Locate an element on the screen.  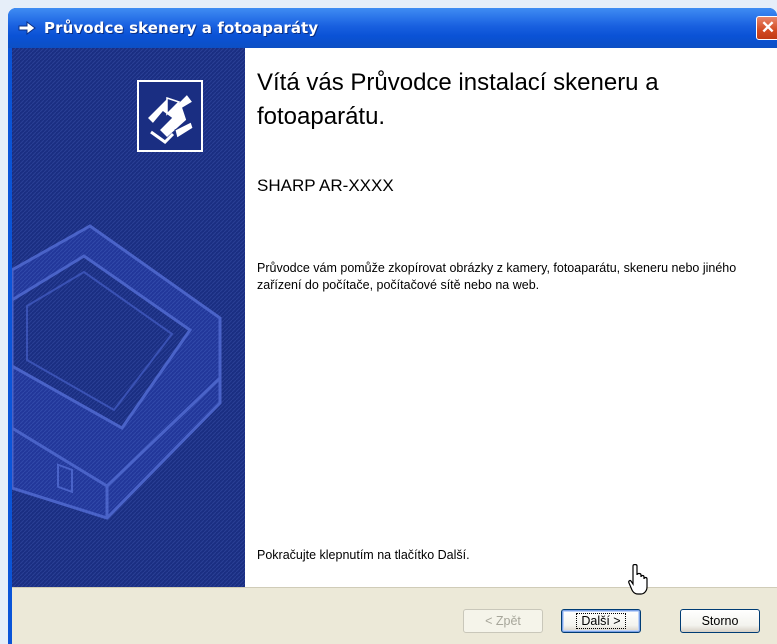
wizard-arrow-icon is located at coordinates (27, 28).